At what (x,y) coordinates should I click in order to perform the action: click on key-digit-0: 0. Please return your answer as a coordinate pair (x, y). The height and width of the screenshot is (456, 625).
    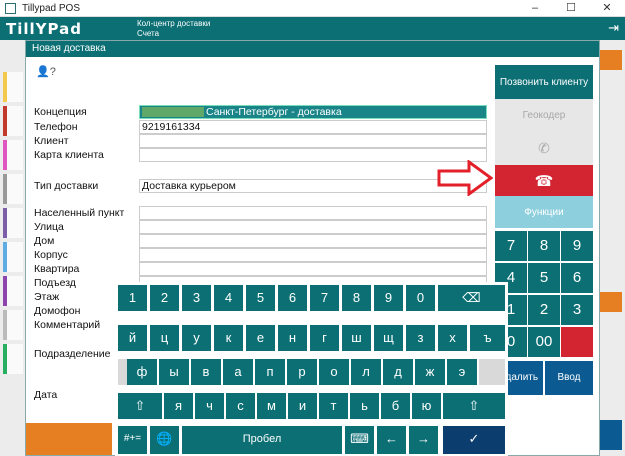
    Looking at the image, I should click on (420, 298).